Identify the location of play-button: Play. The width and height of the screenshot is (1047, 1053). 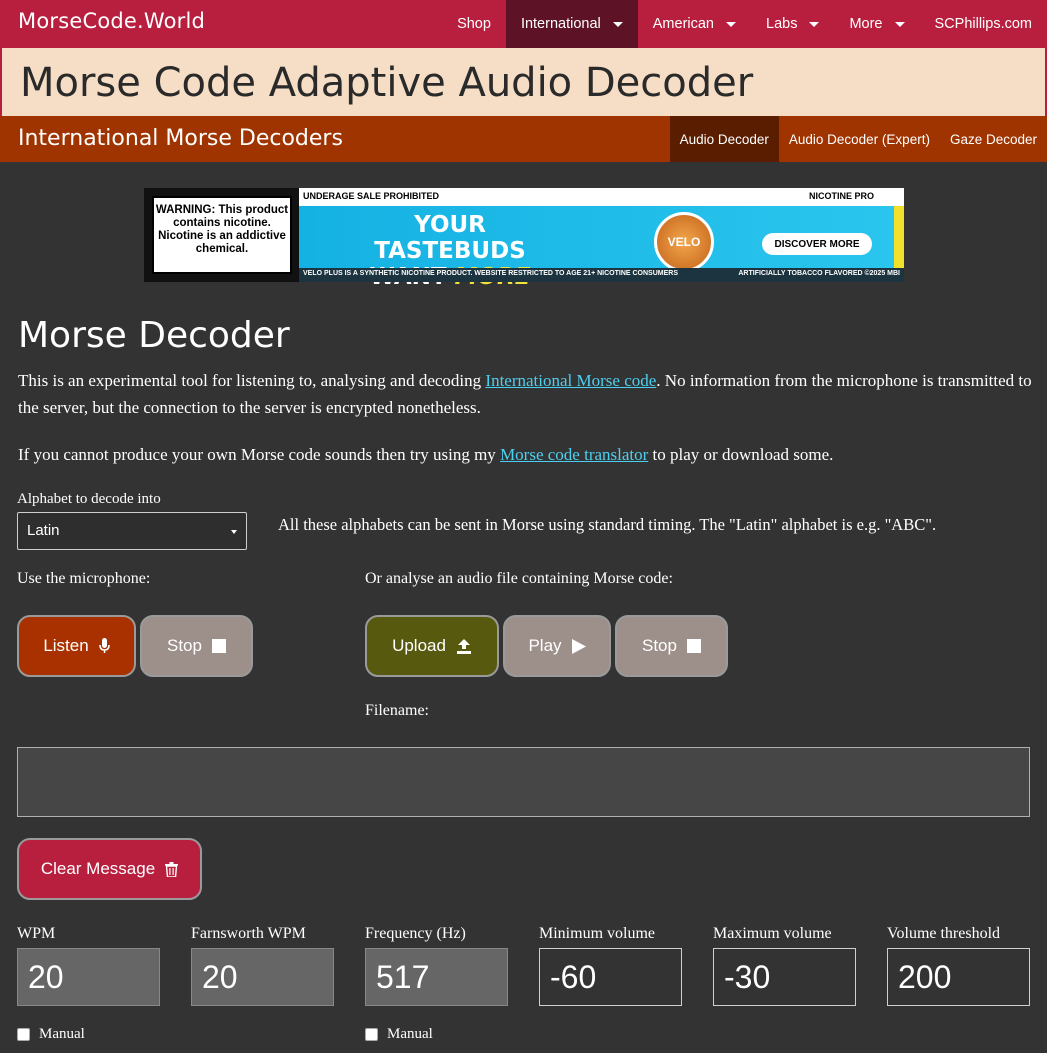
(557, 646).